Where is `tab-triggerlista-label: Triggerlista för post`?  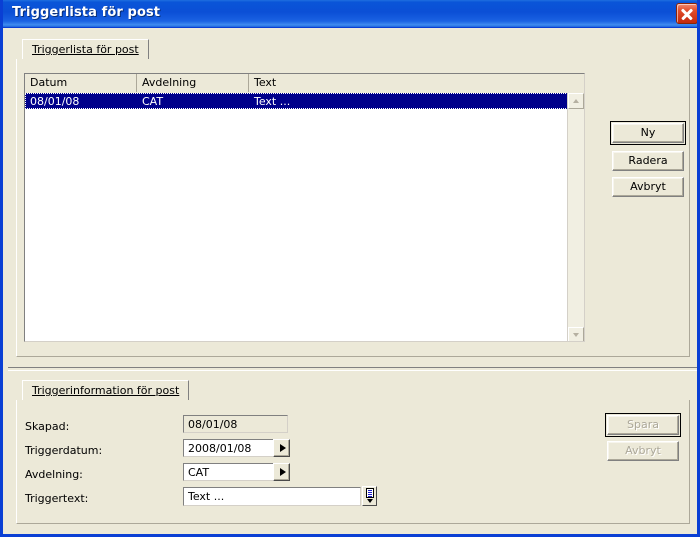 tab-triggerlista-label: Triggerlista för post is located at coordinates (85, 49).